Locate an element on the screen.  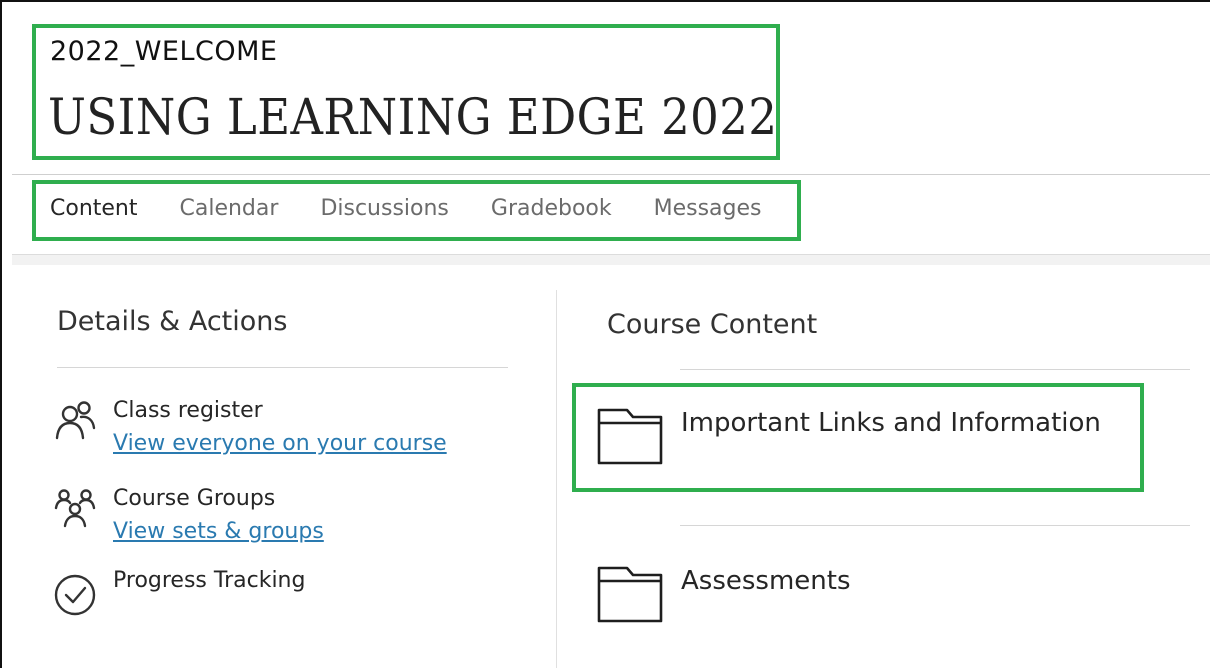
check-circle-icon is located at coordinates (75, 595).